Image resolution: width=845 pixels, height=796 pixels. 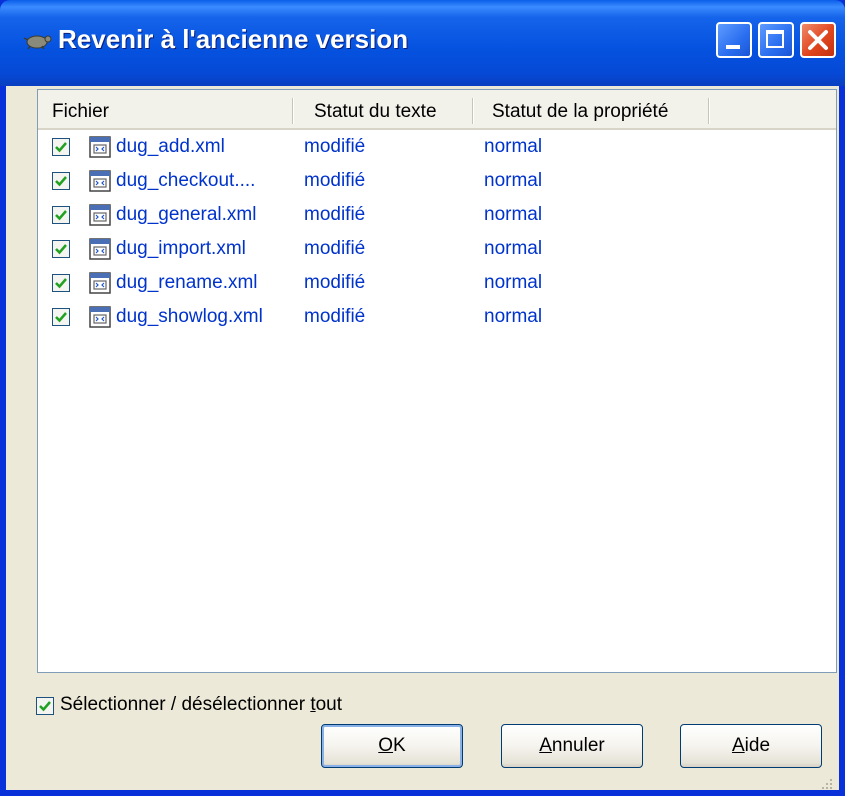 I want to click on file-name: dug_general.xml, so click(x=186, y=214).